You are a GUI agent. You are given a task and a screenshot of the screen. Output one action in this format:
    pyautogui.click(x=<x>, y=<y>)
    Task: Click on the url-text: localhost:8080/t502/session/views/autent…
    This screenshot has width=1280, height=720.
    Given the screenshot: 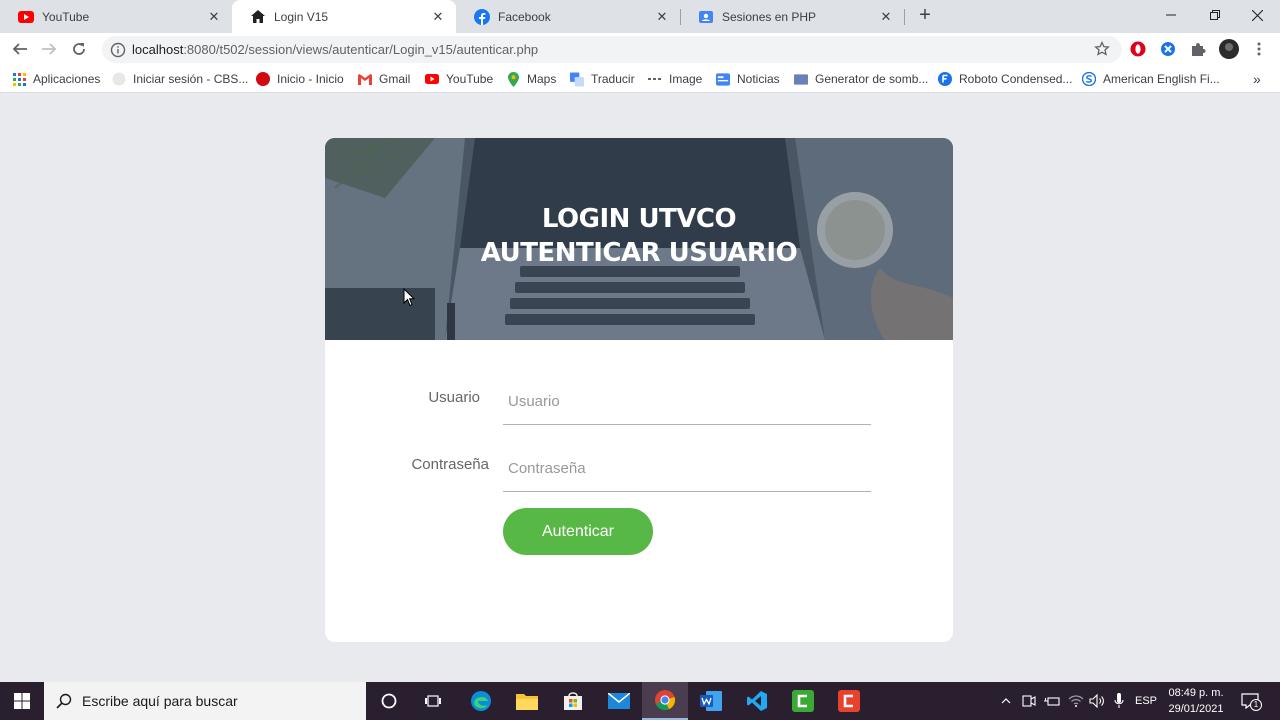 What is the action you would take?
    pyautogui.click(x=335, y=49)
    